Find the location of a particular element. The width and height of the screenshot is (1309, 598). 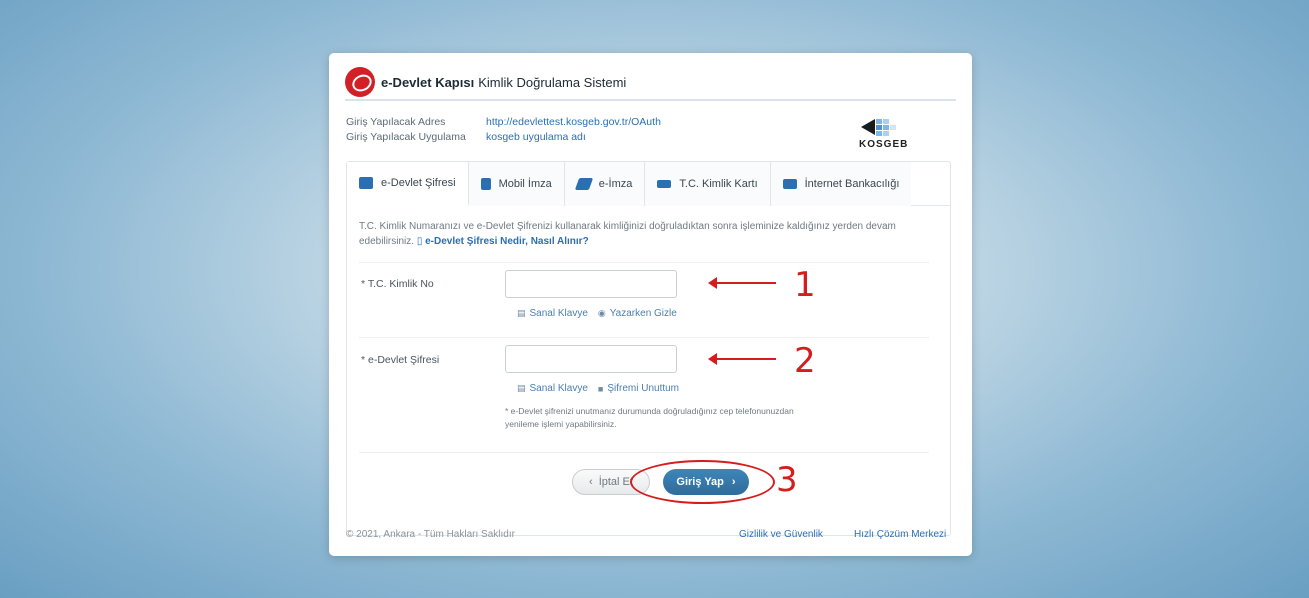

annotation-number-2: 2 is located at coordinates (805, 361).